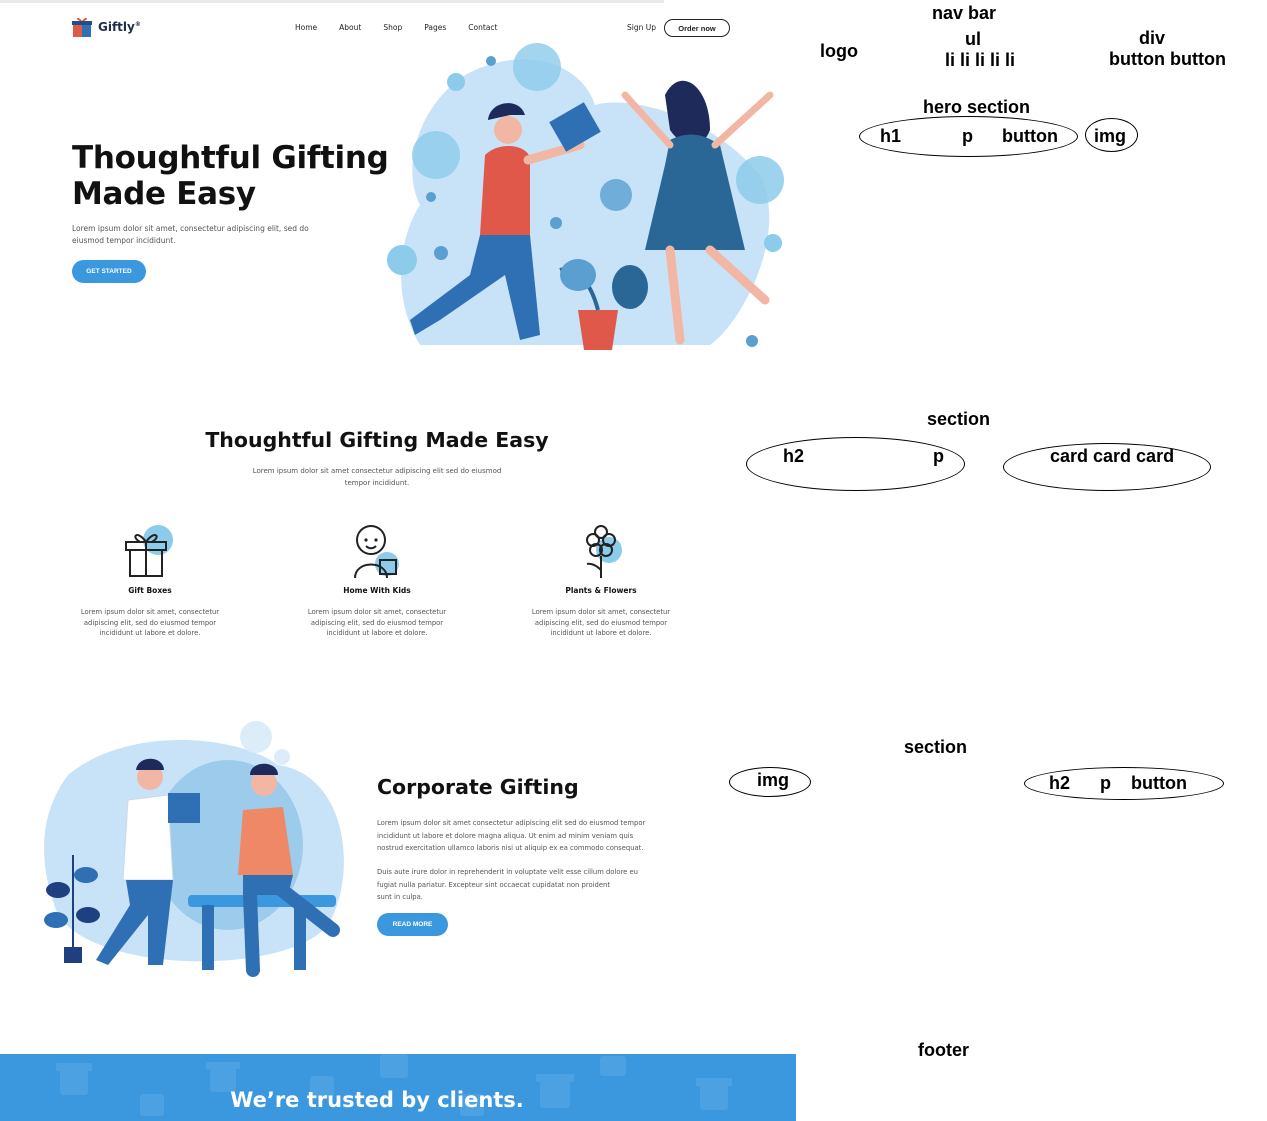 The width and height of the screenshot is (1267, 1121). Describe the element at coordinates (1159, 783) in the screenshot. I see `annotation-section2-button: button` at that location.